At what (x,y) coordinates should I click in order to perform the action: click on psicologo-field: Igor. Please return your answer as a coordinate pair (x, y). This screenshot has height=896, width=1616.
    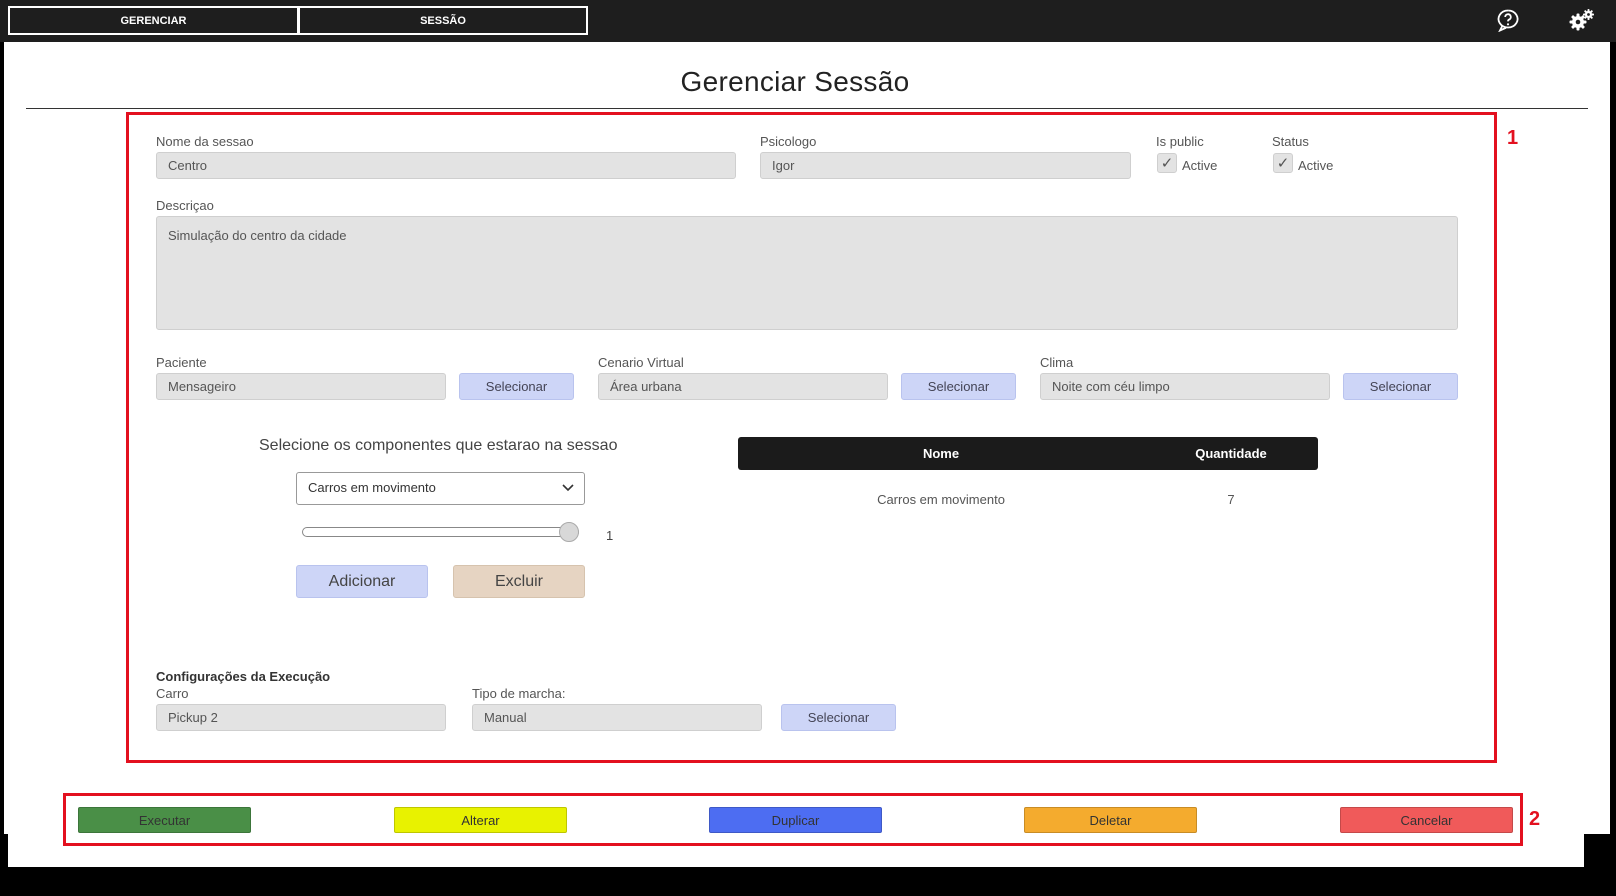
    Looking at the image, I should click on (945, 165).